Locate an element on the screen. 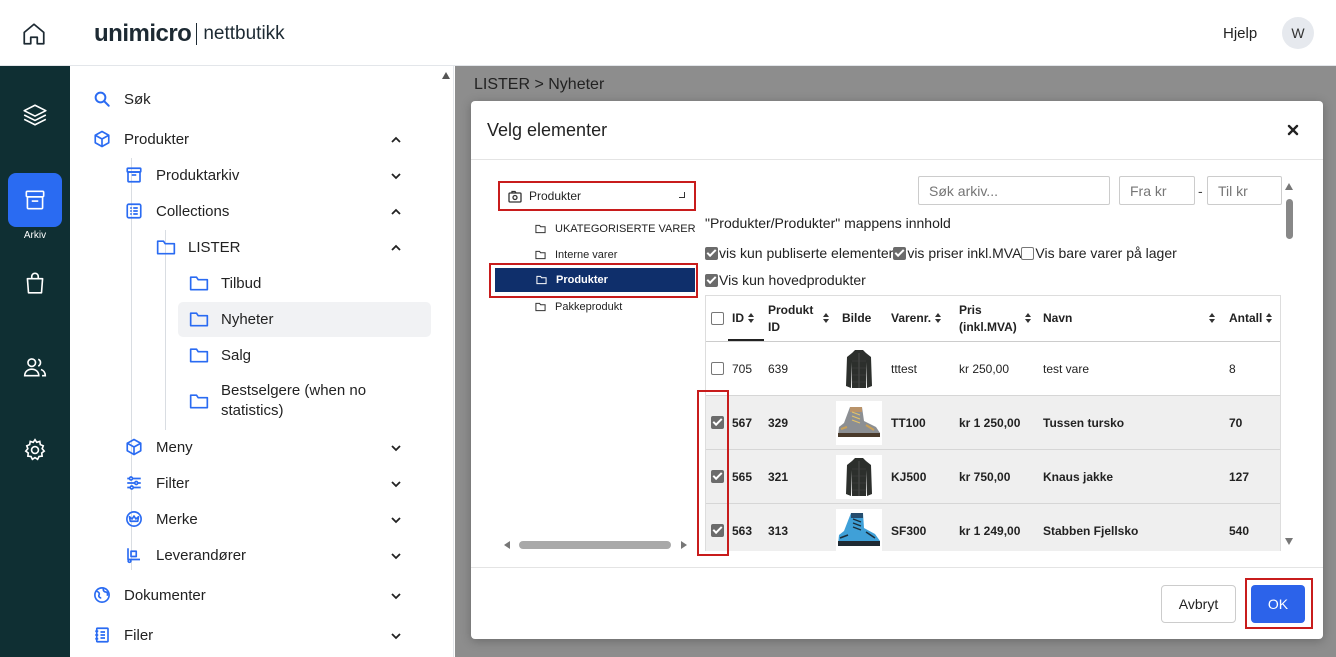 The height and width of the screenshot is (657, 1336). price-range-dash: - is located at coordinates (1200, 191).